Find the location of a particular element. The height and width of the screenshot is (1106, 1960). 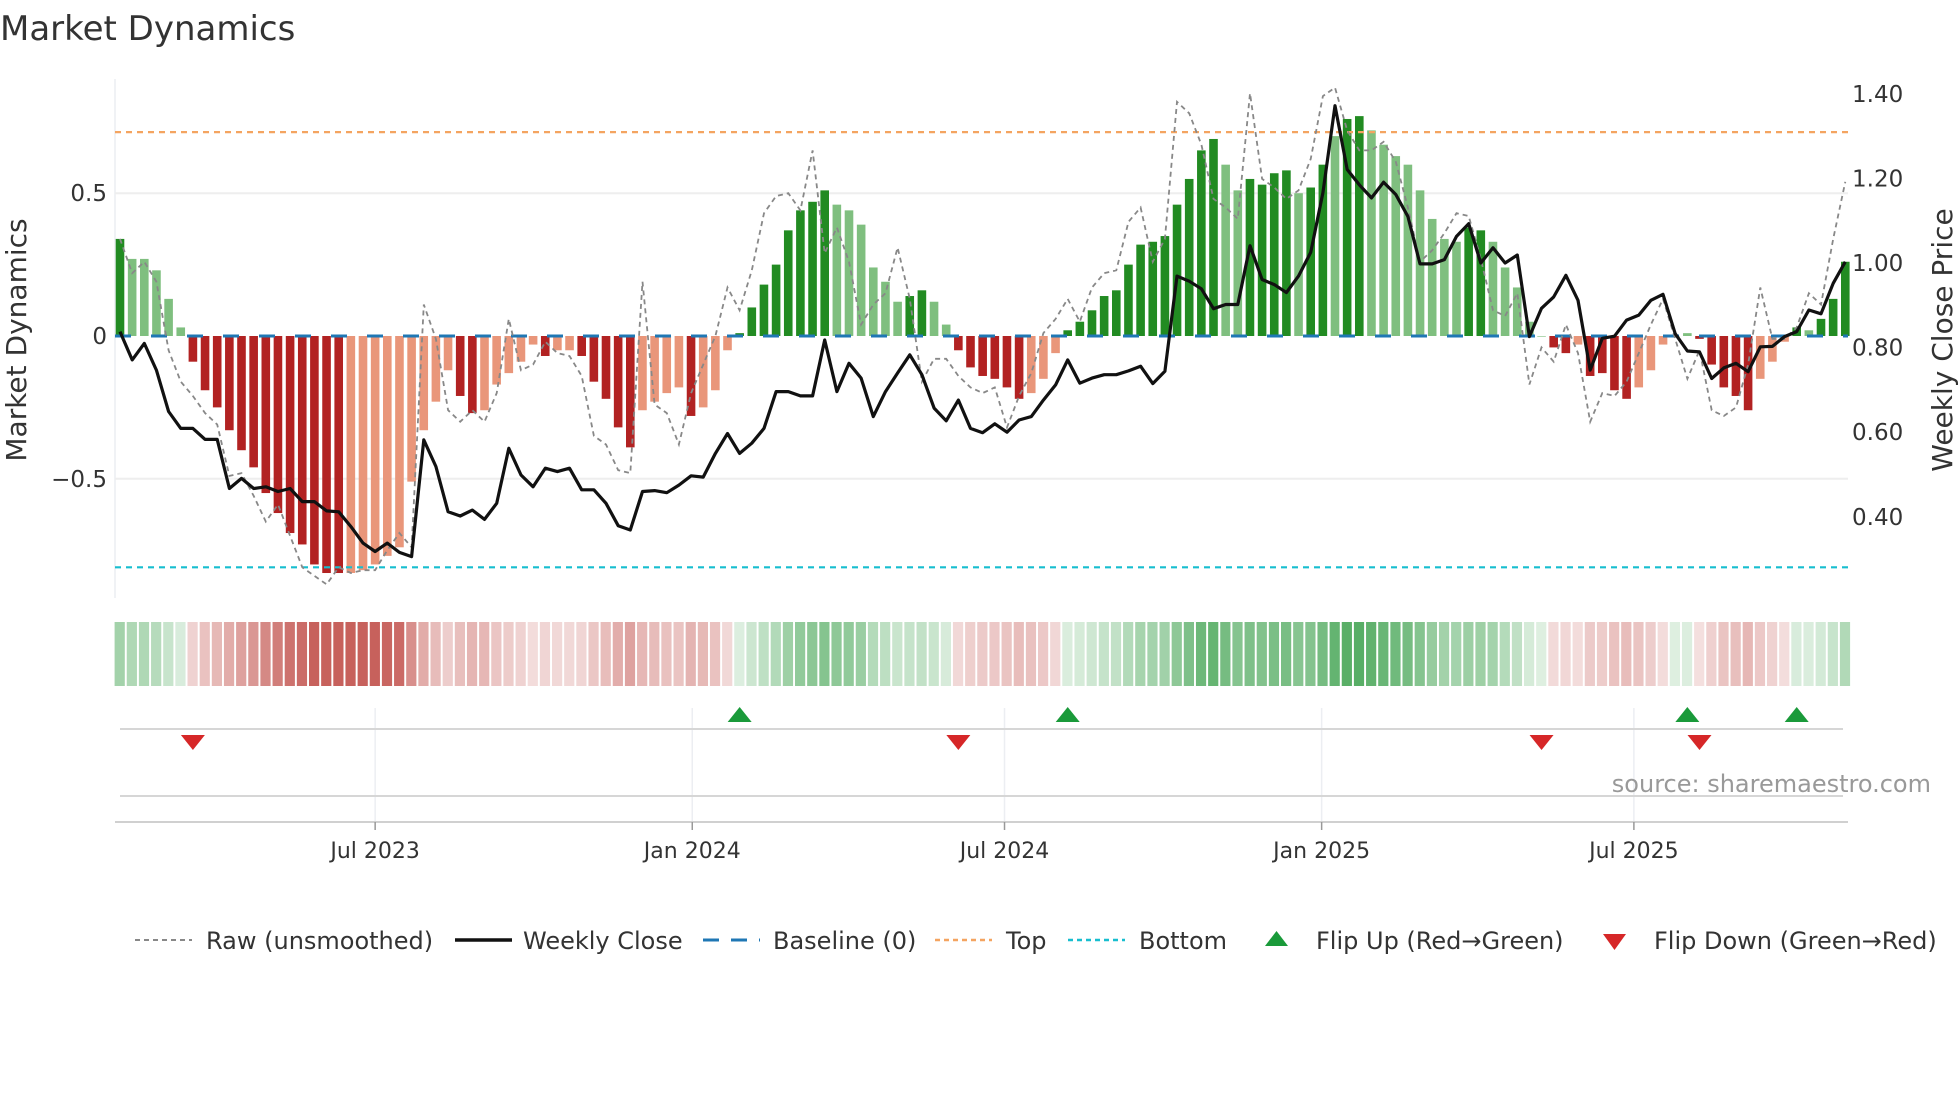

legend-item-top: Top is located at coordinates (991, 941).